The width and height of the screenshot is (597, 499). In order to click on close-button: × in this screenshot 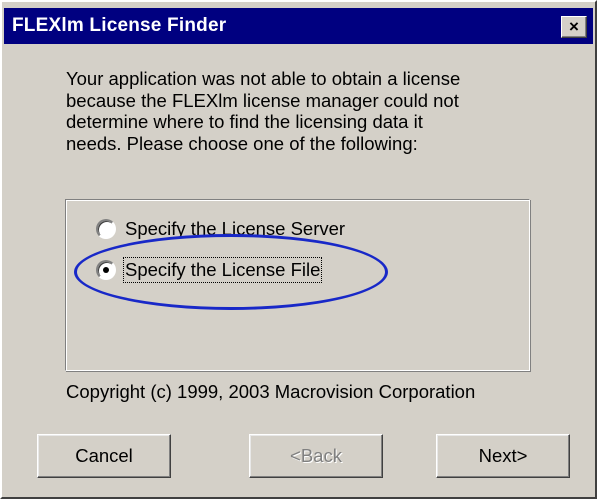, I will do `click(574, 27)`.